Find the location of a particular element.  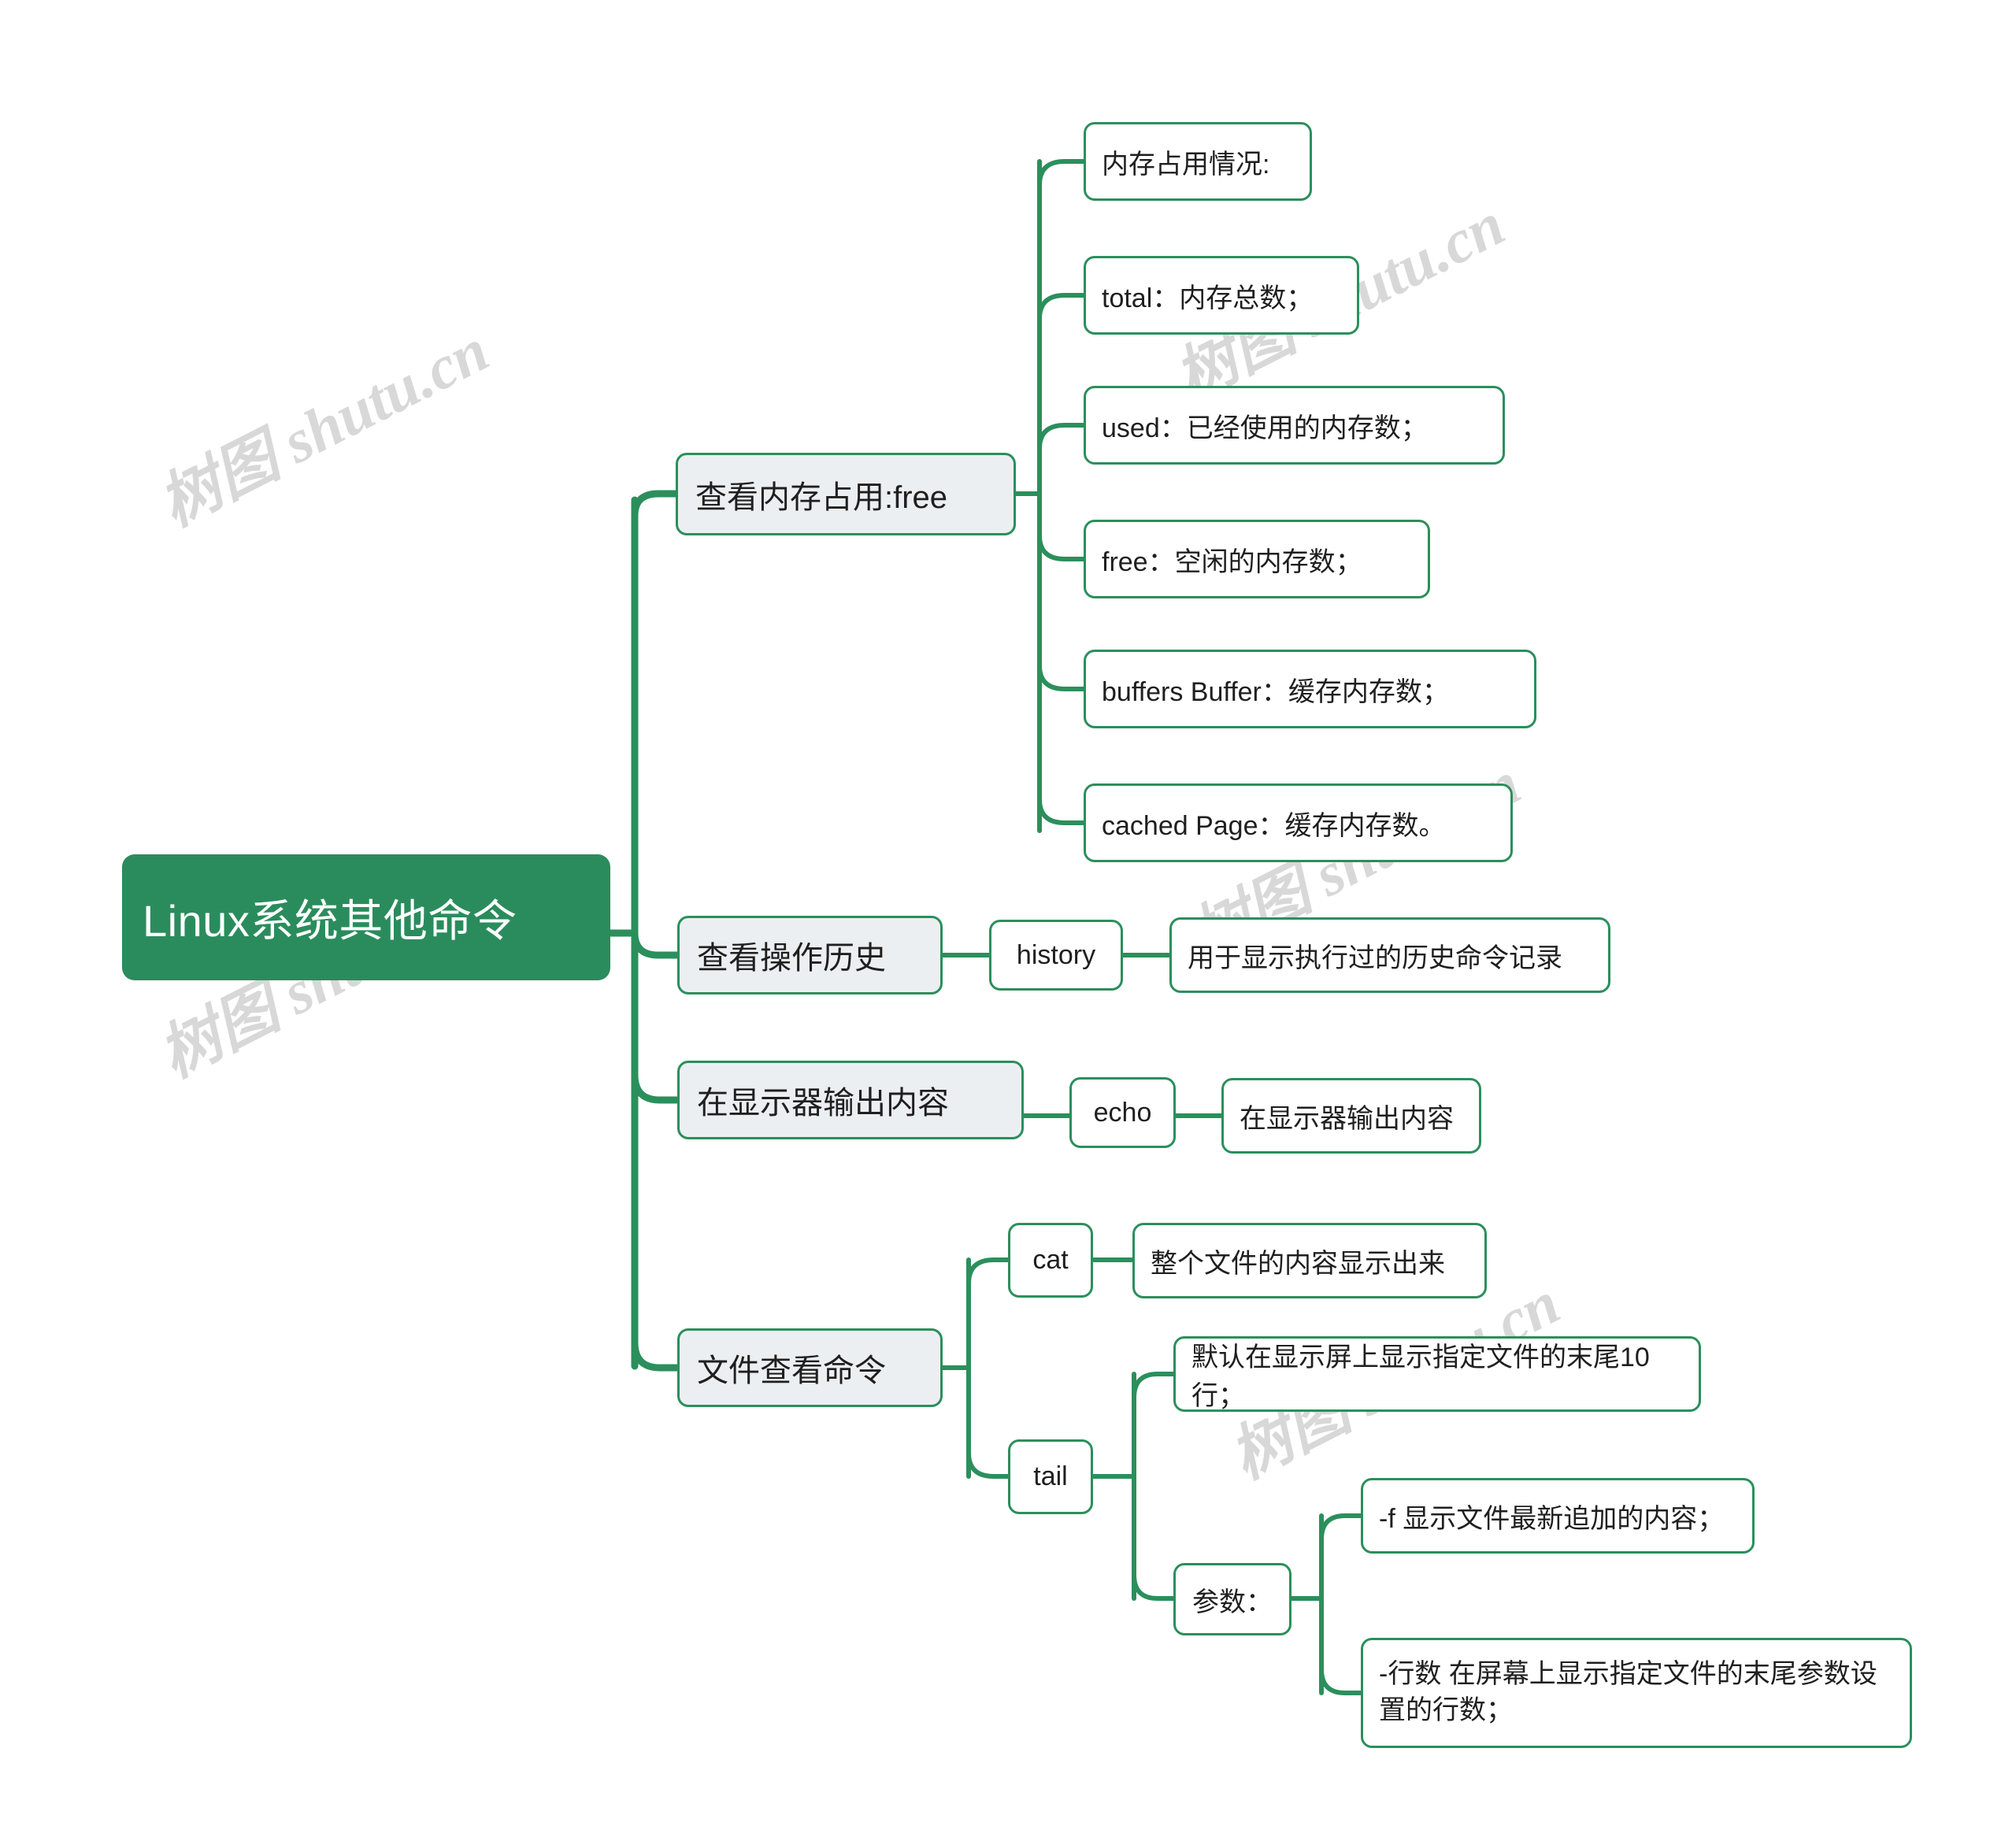

leaf-node-tail-desc: 默认在显示屏上显示指定文件的末尾10行； is located at coordinates (1437, 1374).